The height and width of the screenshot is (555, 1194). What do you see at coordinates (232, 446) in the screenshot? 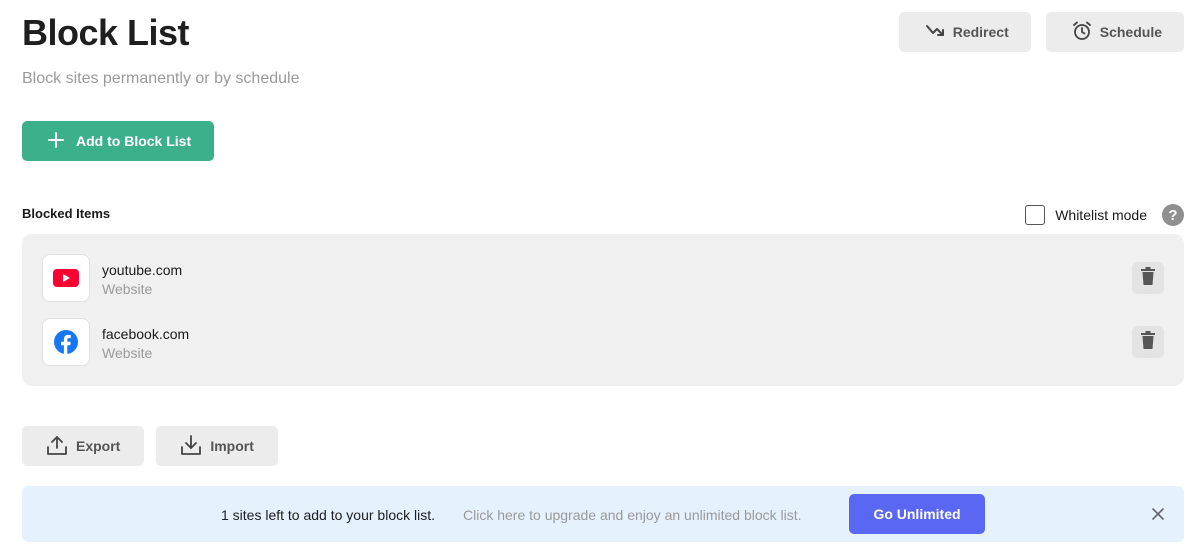
I see `import-label: Import` at bounding box center [232, 446].